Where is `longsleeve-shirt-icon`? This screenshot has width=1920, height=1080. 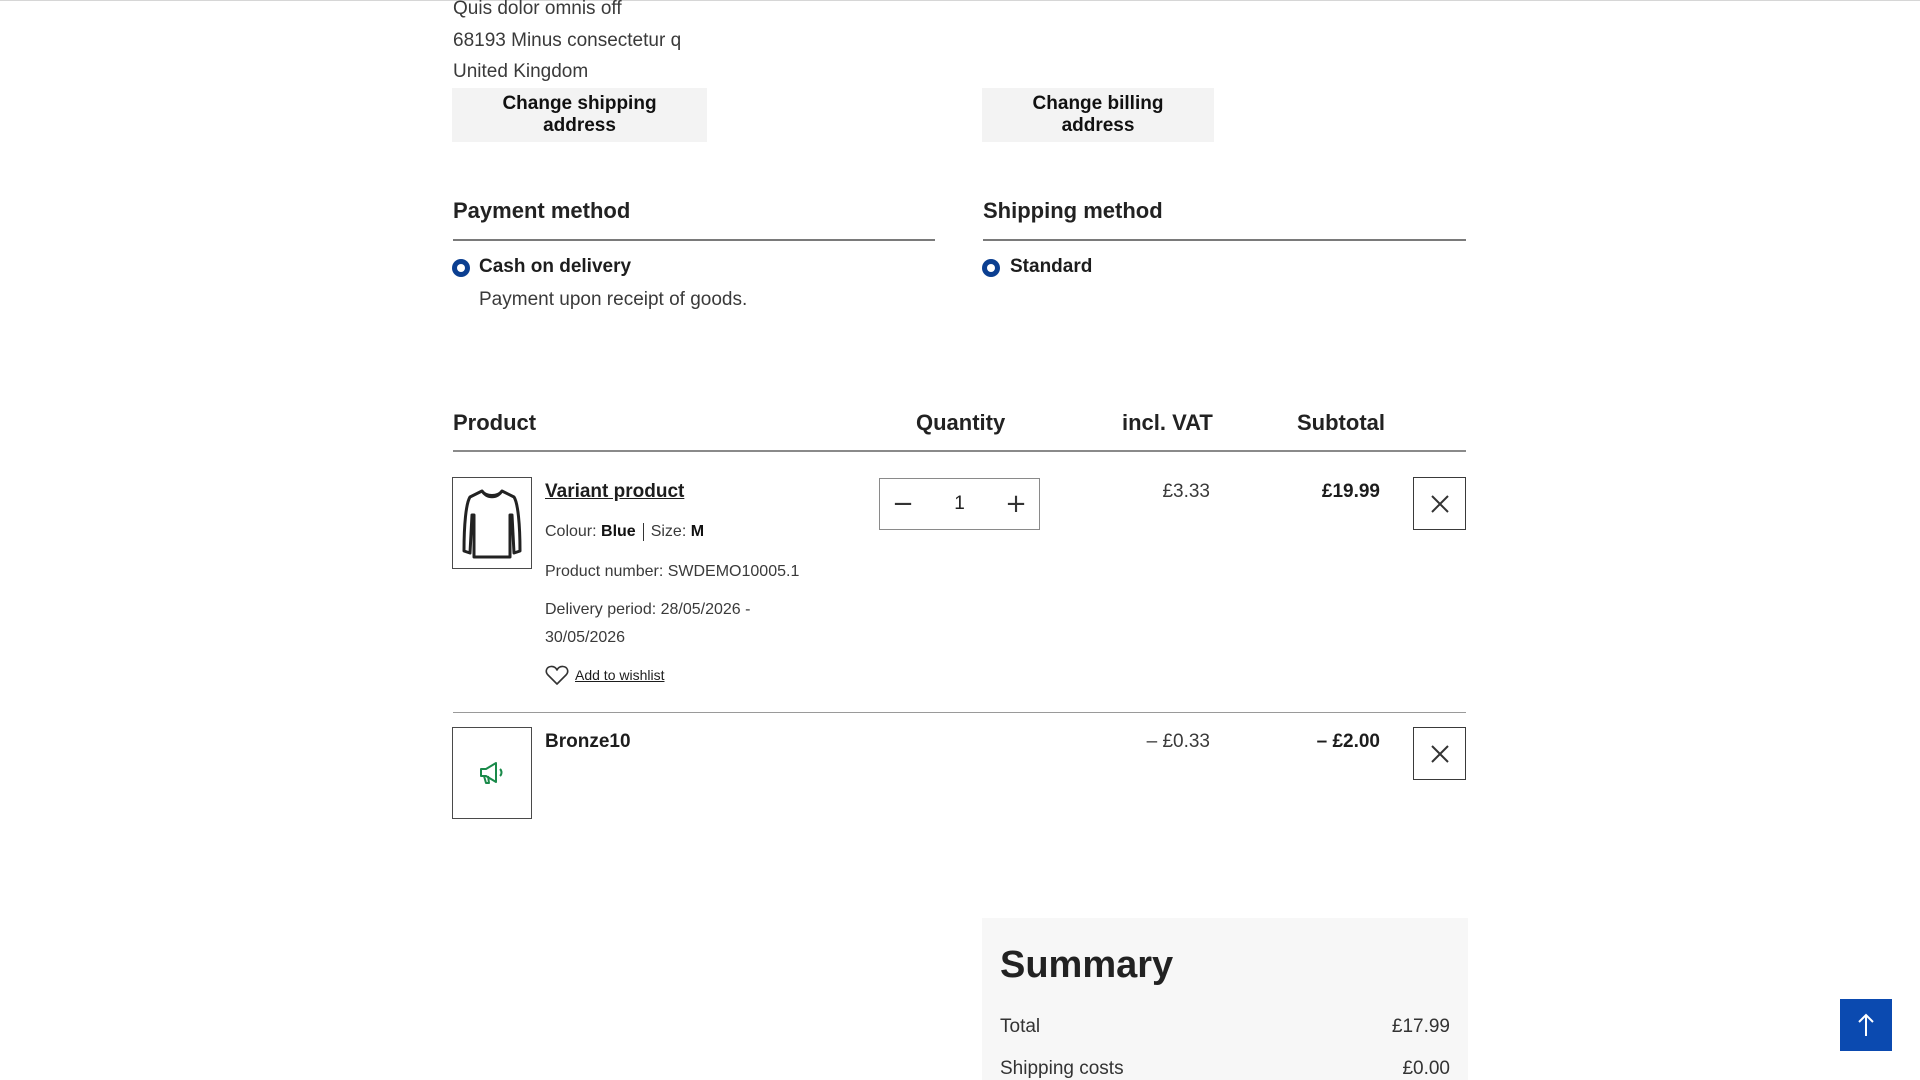
longsleeve-shirt-icon is located at coordinates (492, 524).